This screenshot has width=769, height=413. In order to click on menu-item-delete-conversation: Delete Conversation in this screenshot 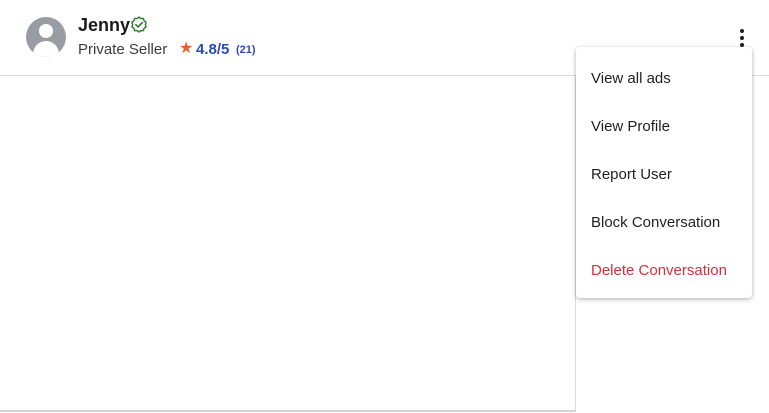, I will do `click(664, 271)`.